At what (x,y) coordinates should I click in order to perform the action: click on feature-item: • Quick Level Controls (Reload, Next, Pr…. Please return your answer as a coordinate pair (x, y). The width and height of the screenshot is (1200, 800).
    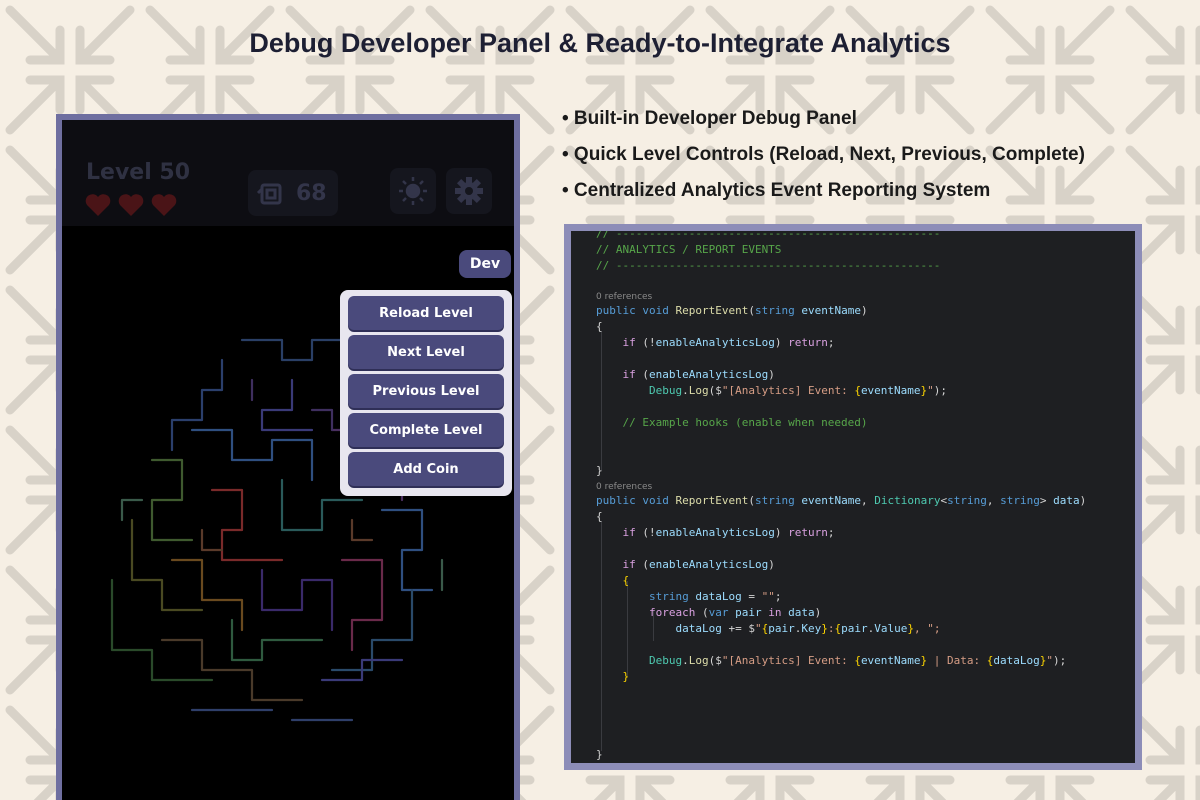
    Looking at the image, I should click on (823, 154).